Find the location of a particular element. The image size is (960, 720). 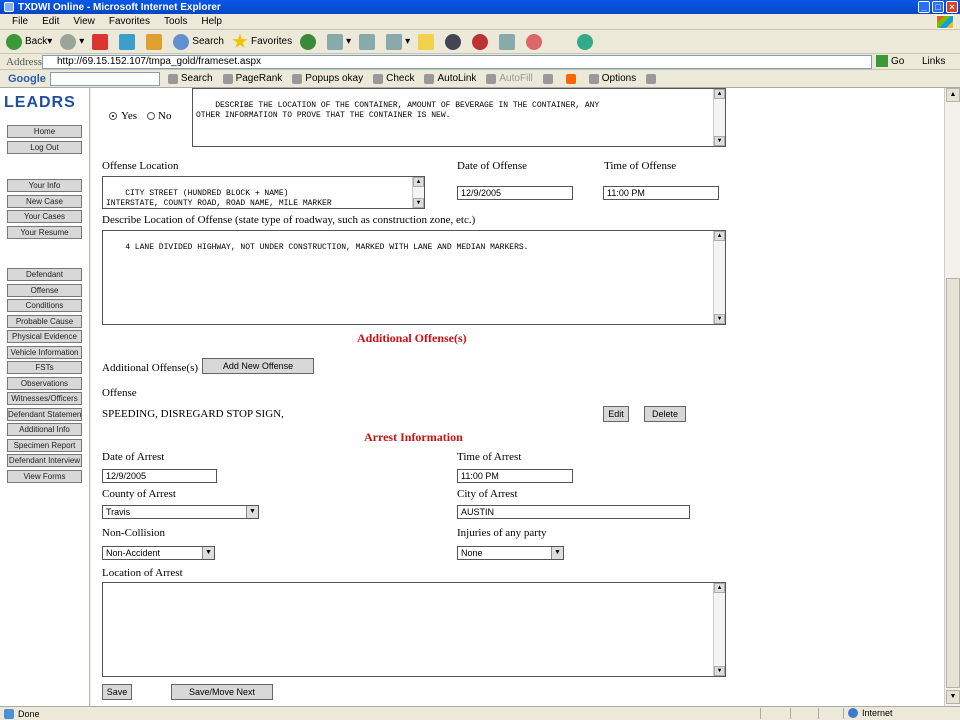

nav-your-resume: Your Resume is located at coordinates (44, 232).